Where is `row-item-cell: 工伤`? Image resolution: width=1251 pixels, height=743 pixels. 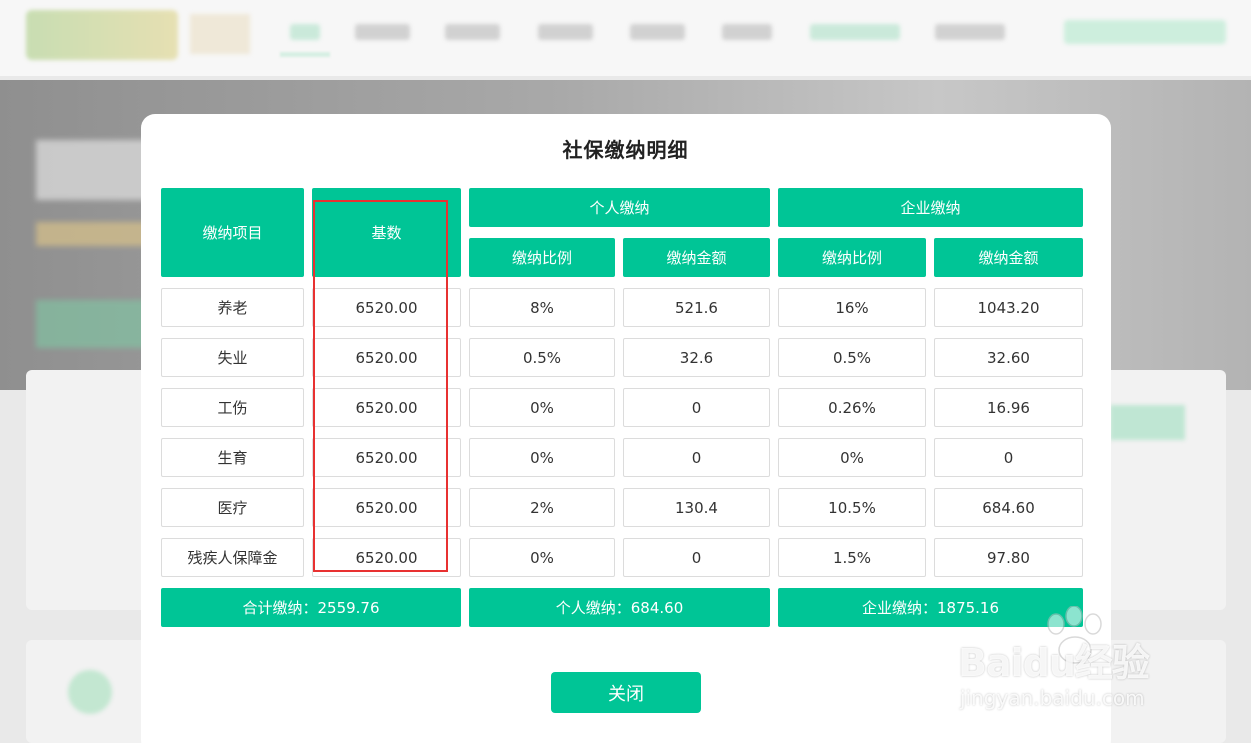
row-item-cell: 工伤 is located at coordinates (232, 407).